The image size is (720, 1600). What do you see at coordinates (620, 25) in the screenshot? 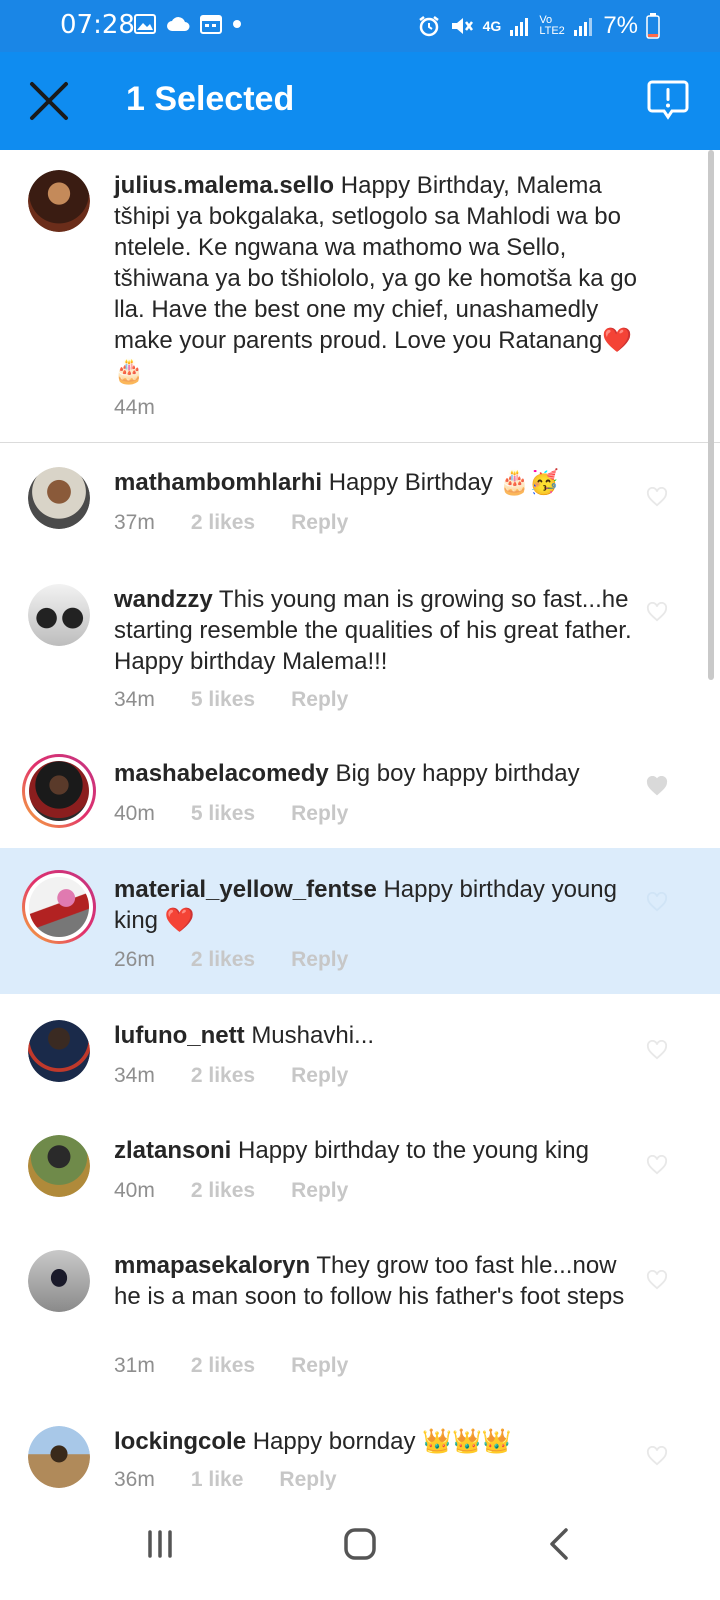
I see `battery-percent: 7%` at bounding box center [620, 25].